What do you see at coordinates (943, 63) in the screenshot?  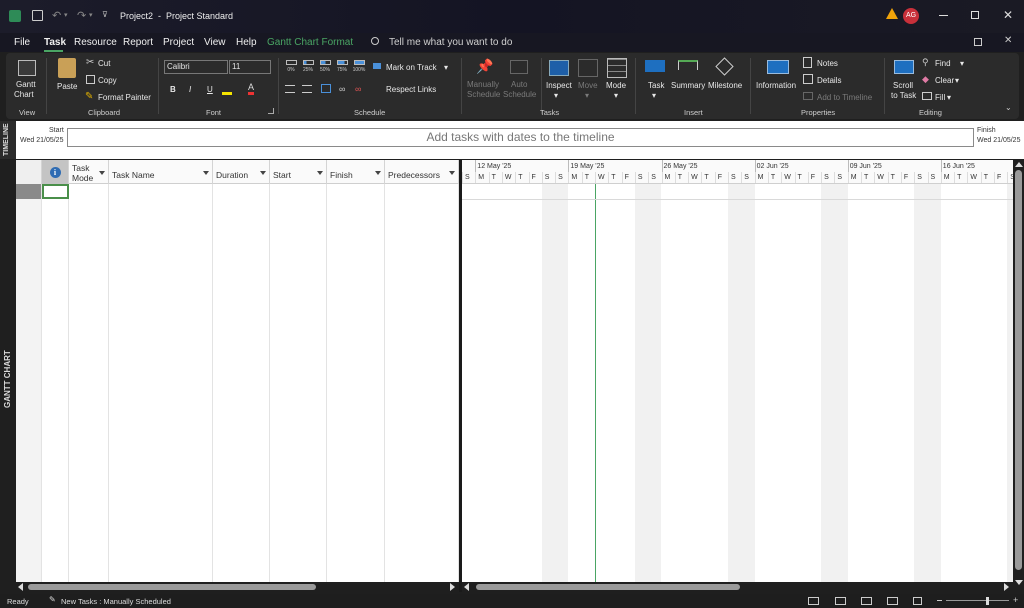 I see `find-button: Find` at bounding box center [943, 63].